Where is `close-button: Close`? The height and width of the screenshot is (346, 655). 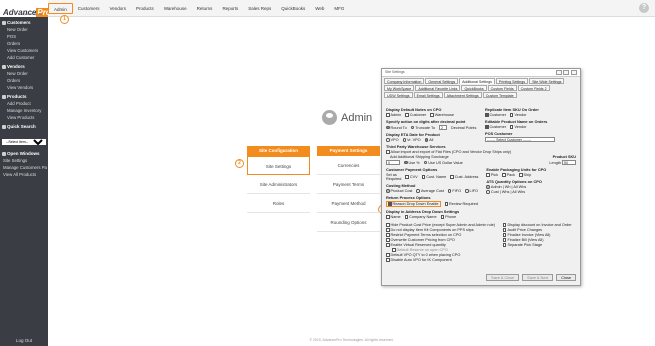
close-button: Close is located at coordinates (566, 277).